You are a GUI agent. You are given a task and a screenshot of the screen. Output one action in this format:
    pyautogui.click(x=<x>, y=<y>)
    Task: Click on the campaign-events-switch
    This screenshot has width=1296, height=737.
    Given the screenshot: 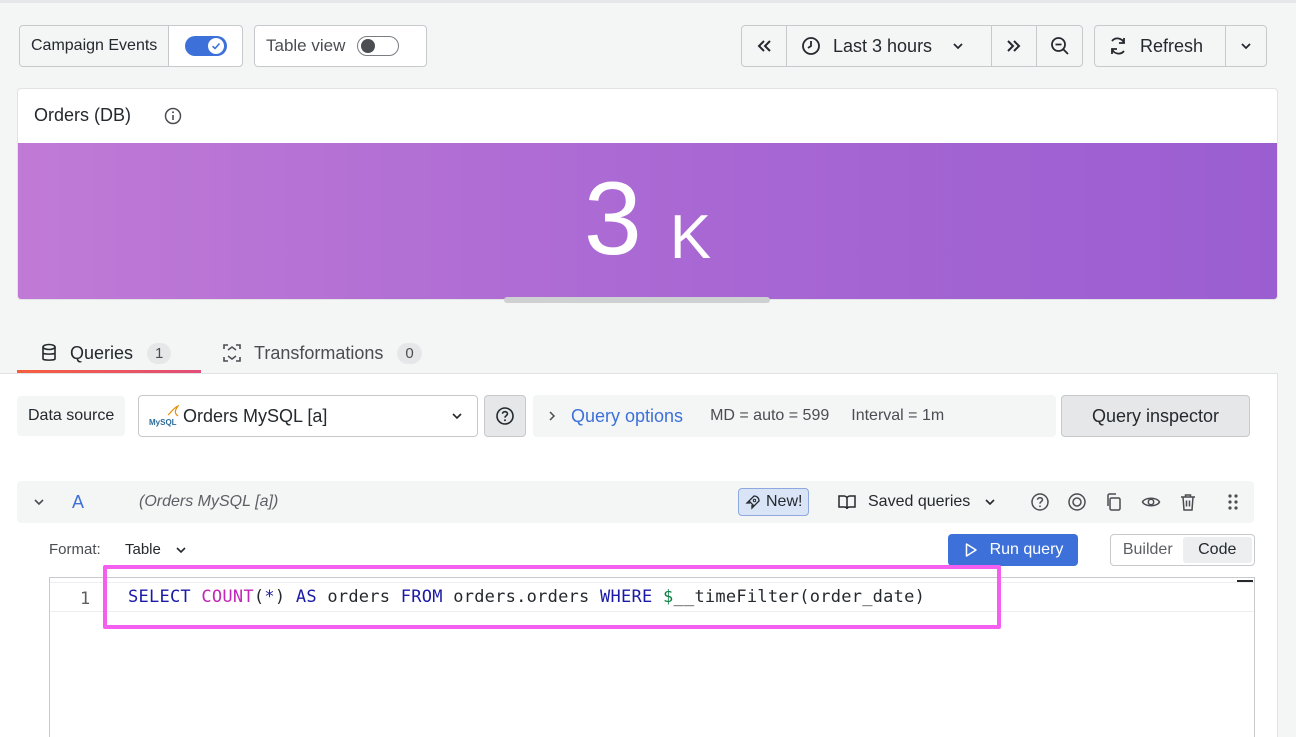 What is the action you would take?
    pyautogui.click(x=205, y=46)
    